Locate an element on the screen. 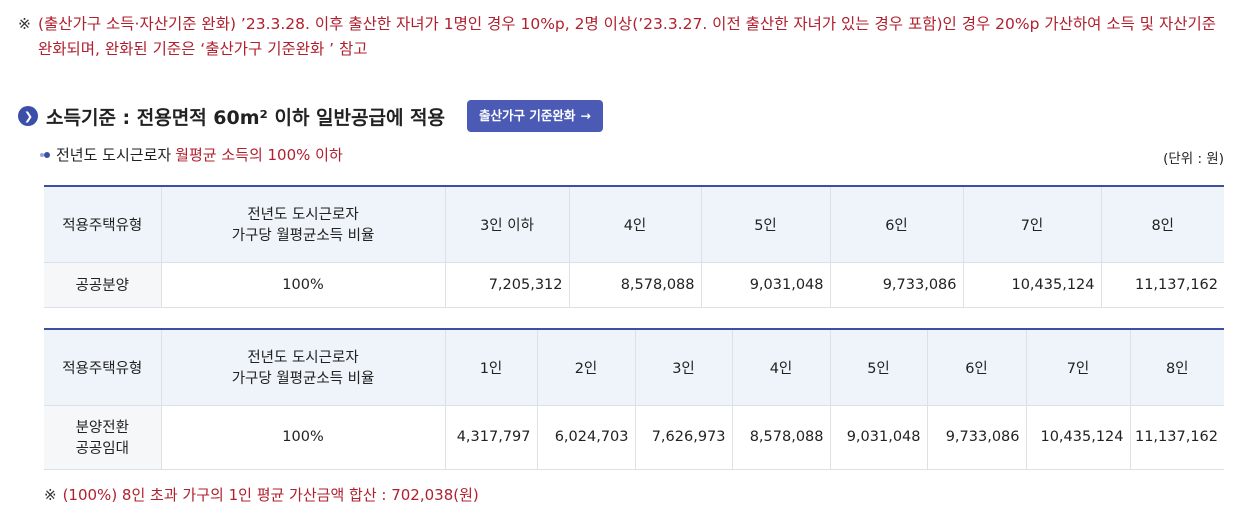  income-criteria-subtitle: 전년도 도시근로자 월평균 소득의 100% 이하 is located at coordinates (191, 154).